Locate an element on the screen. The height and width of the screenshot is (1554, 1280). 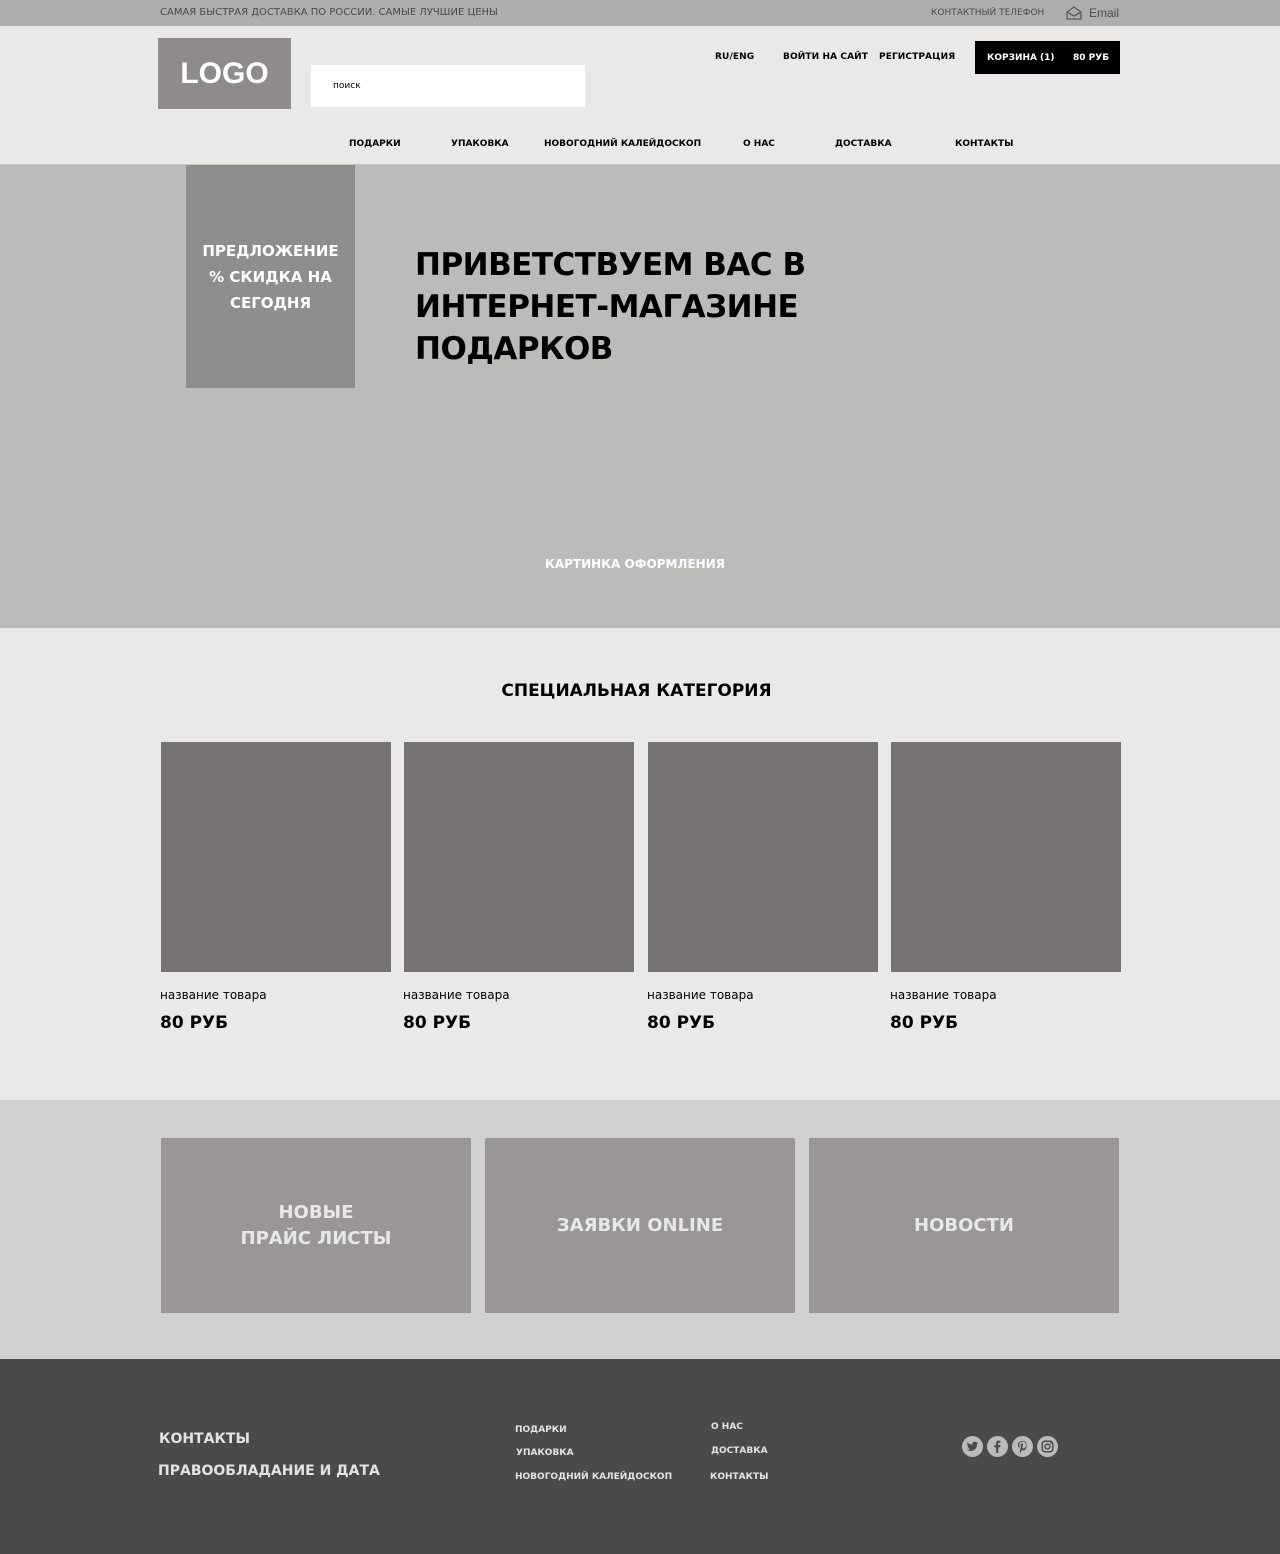
cart-total: 80 РУБ is located at coordinates (1091, 58).